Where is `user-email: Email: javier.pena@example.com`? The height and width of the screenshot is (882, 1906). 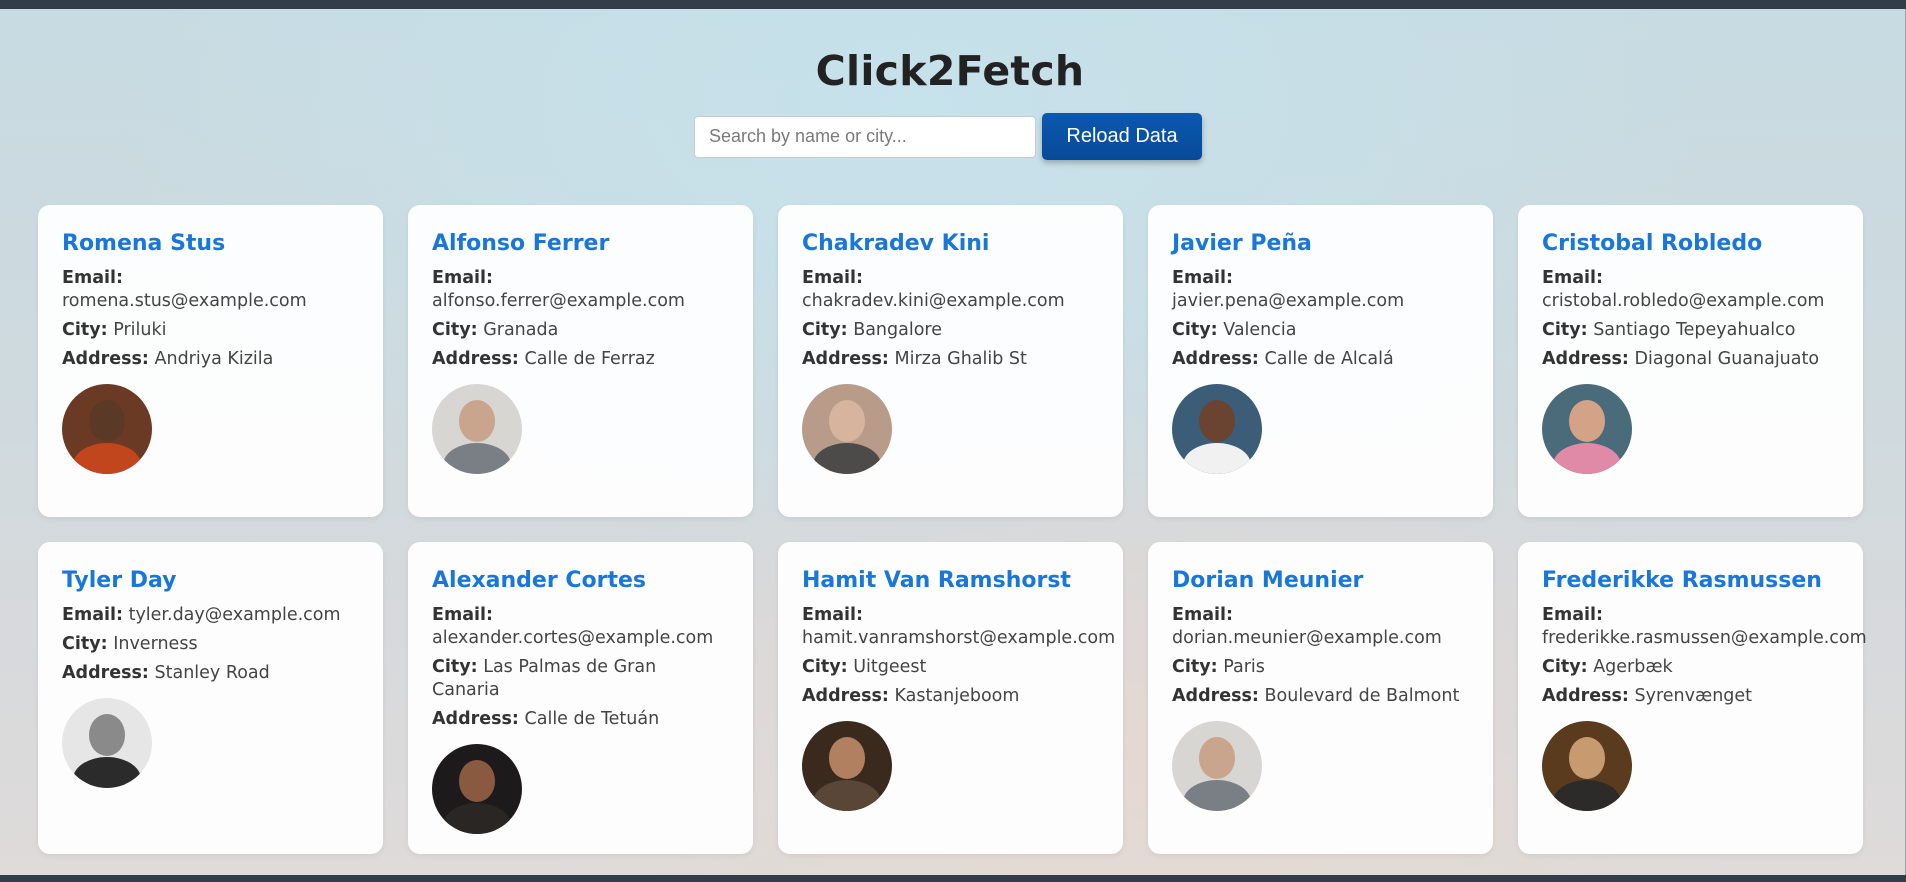 user-email: Email: javier.pena@example.com is located at coordinates (1320, 290).